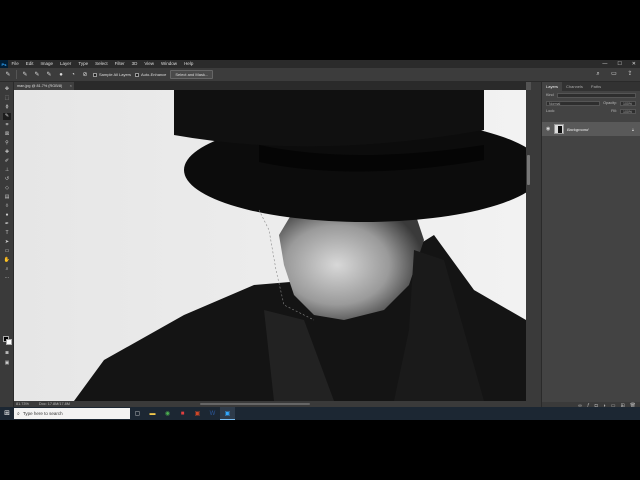  What do you see at coordinates (7, 161) in the screenshot?
I see `brush-tool-icon: ✐` at bounding box center [7, 161].